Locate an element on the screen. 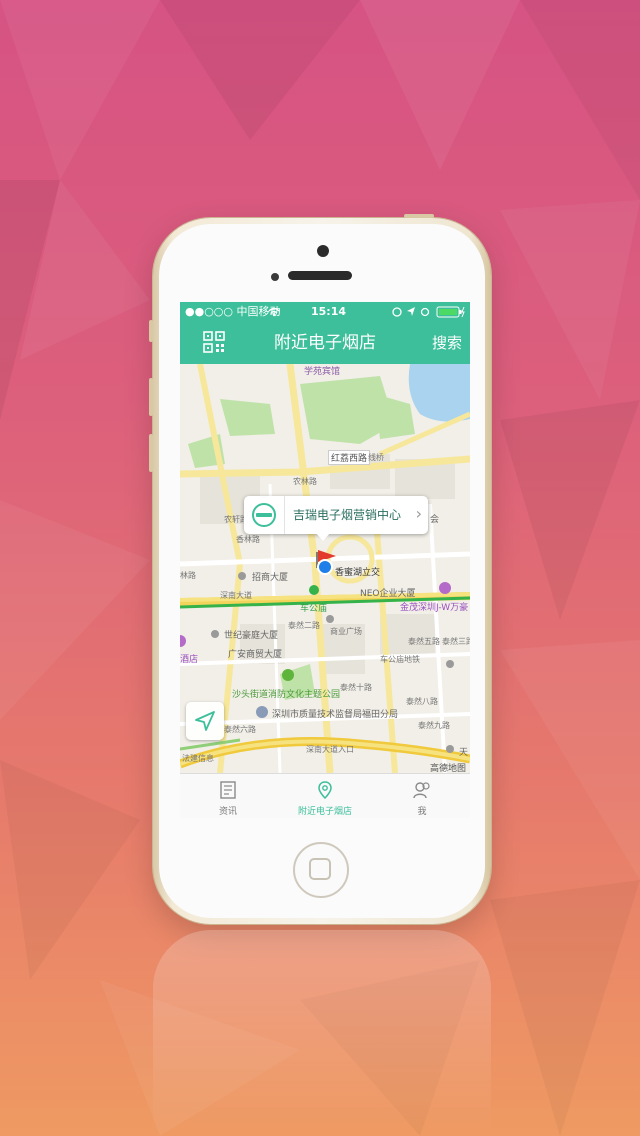 This screenshot has height=1136, width=640. power-button is located at coordinates (419, 216).